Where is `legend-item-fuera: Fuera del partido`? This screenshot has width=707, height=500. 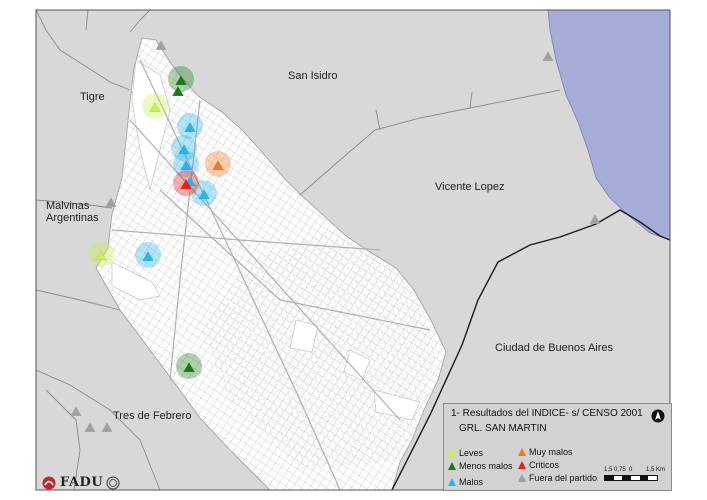 legend-item-fuera: Fuera del partido is located at coordinates (557, 478).